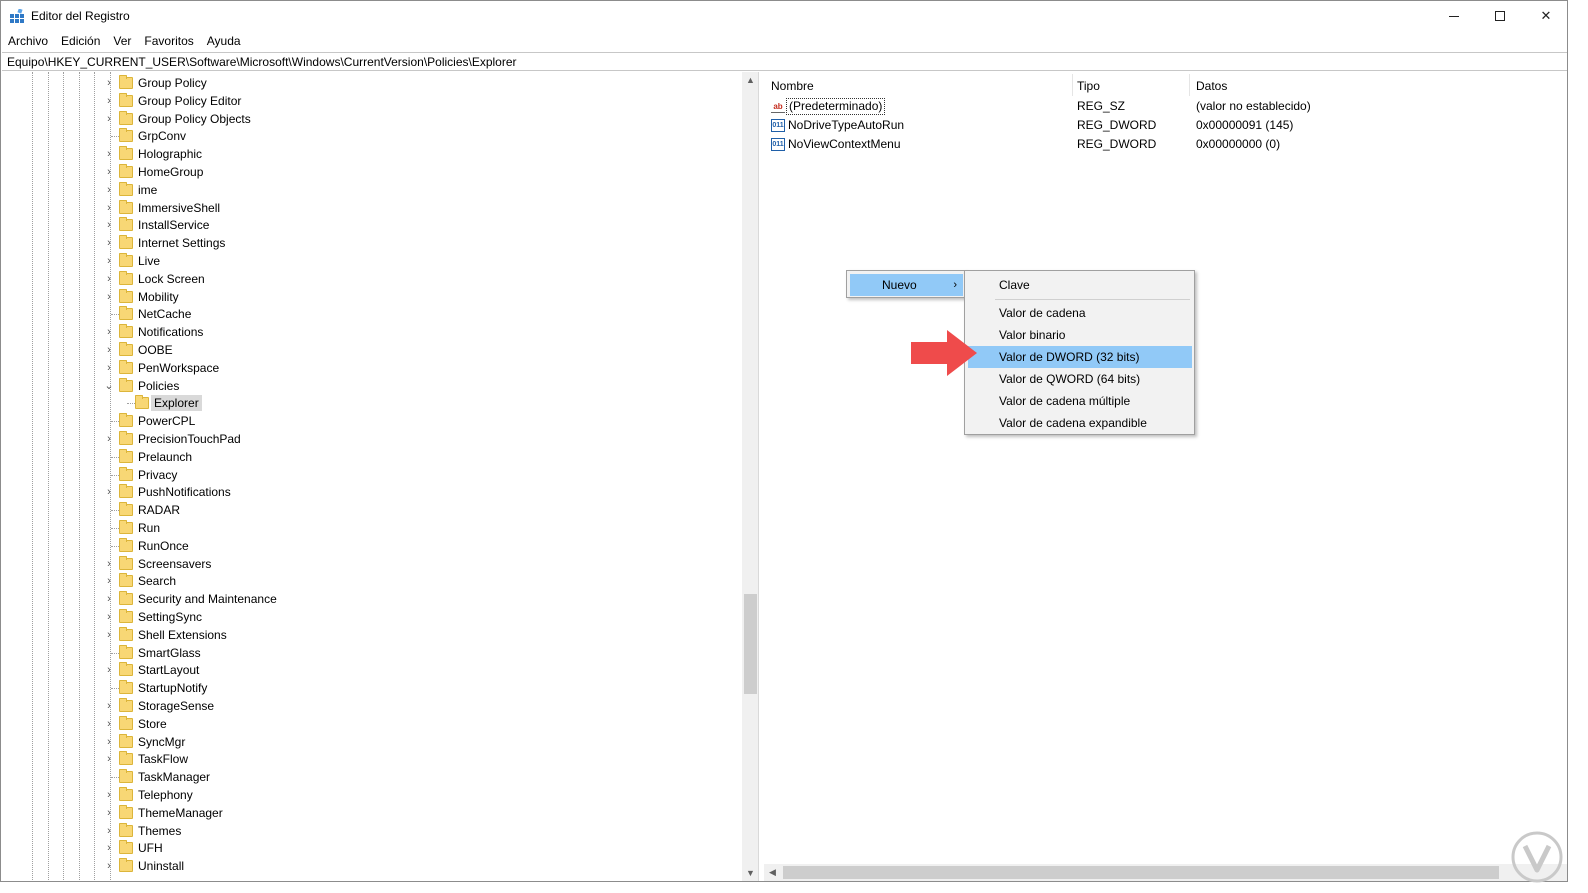  What do you see at coordinates (371, 386) in the screenshot?
I see `tree-item: ⌄ Policies` at bounding box center [371, 386].